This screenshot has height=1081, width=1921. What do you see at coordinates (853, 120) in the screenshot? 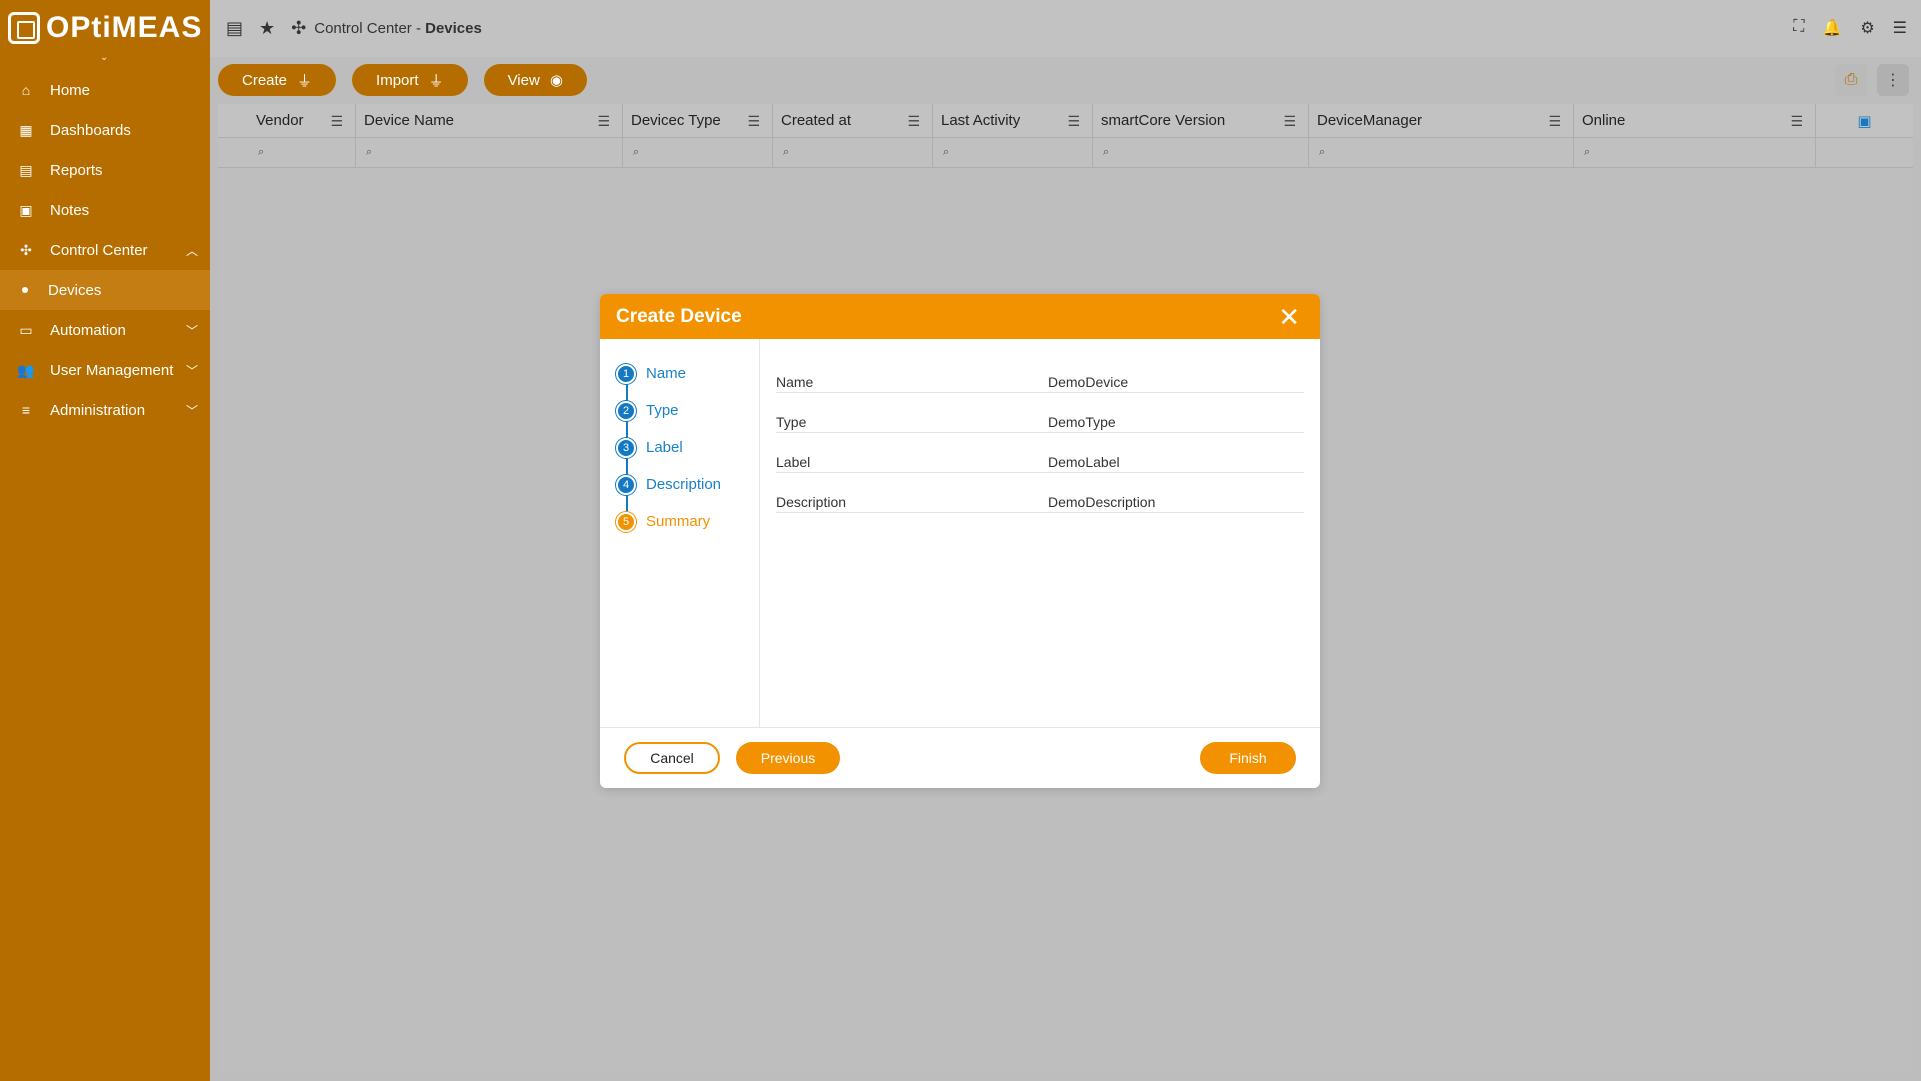
I see `column-created-at: Created at ☰` at bounding box center [853, 120].